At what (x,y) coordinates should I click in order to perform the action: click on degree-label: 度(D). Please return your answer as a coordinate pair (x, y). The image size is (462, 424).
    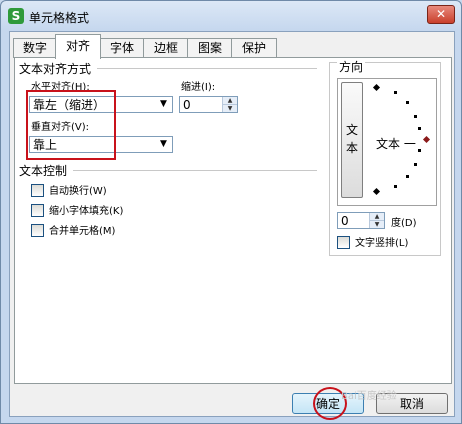
    Looking at the image, I should click on (404, 223).